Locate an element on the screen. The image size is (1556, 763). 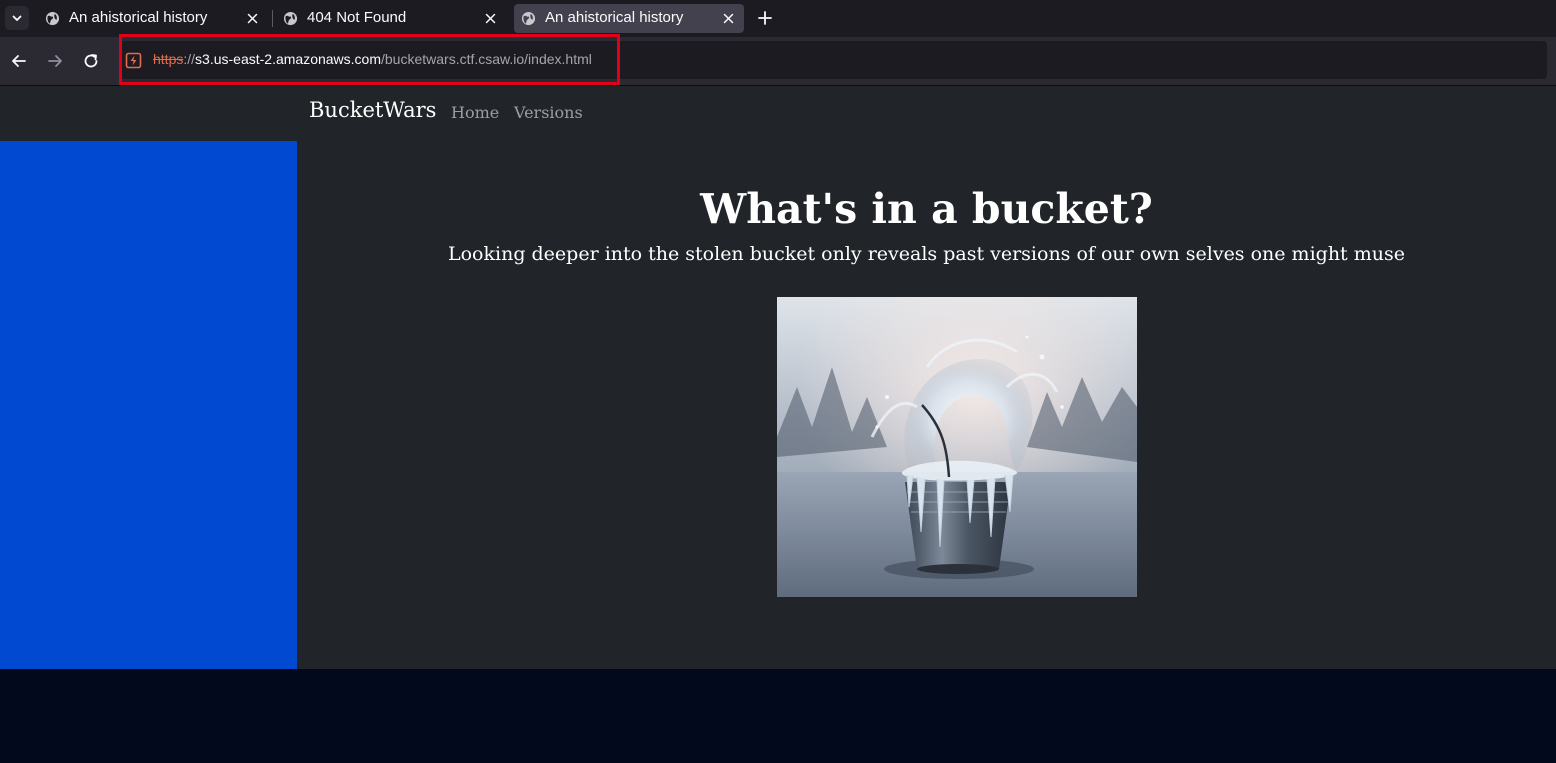
nav-link-home: Home is located at coordinates (475, 112).